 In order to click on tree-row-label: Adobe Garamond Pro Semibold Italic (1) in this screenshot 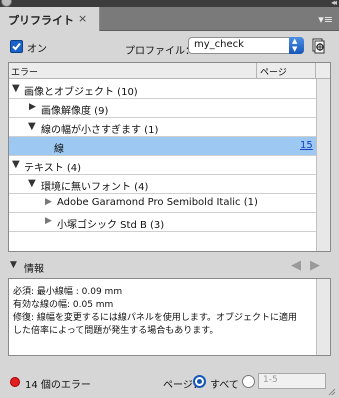, I will do `click(157, 202)`.